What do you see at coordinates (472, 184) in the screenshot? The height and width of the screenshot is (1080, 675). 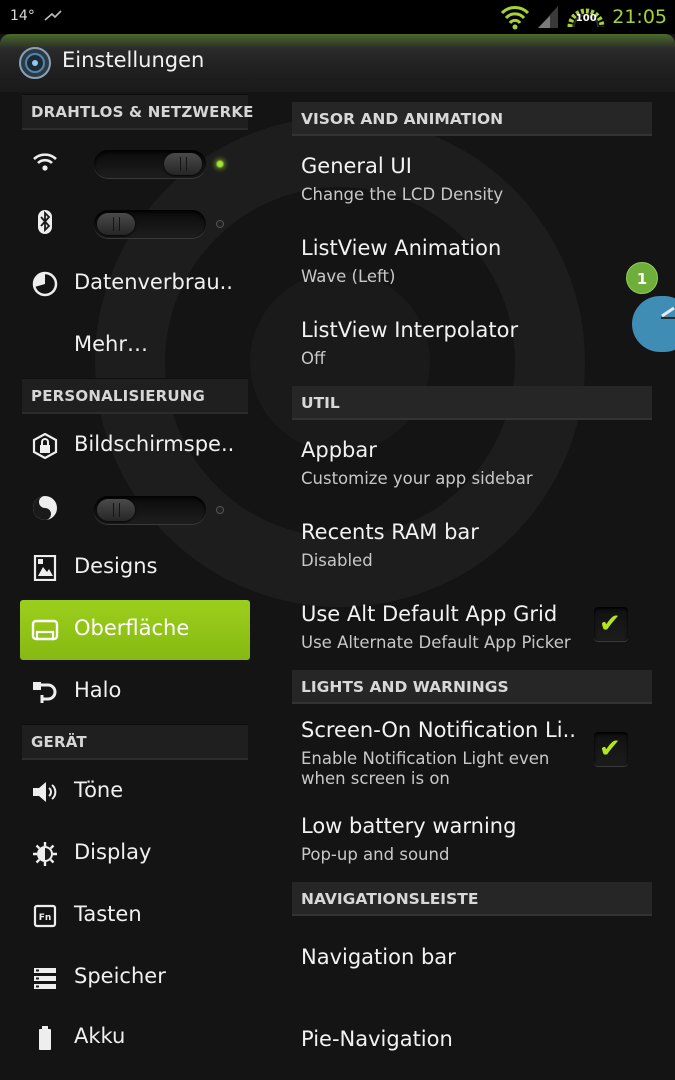 I see `pref-general-ui: General UI Change the LCD Density` at bounding box center [472, 184].